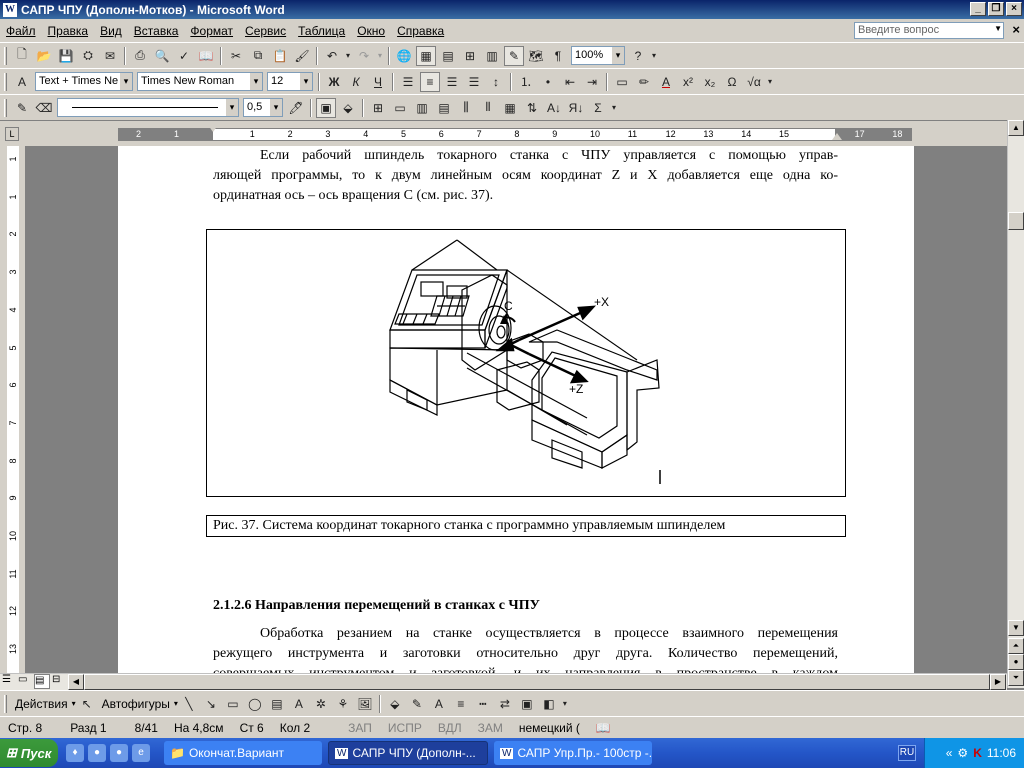  Describe the element at coordinates (162, 56) in the screenshot. I see `print-preview-icon: 🔍` at that location.